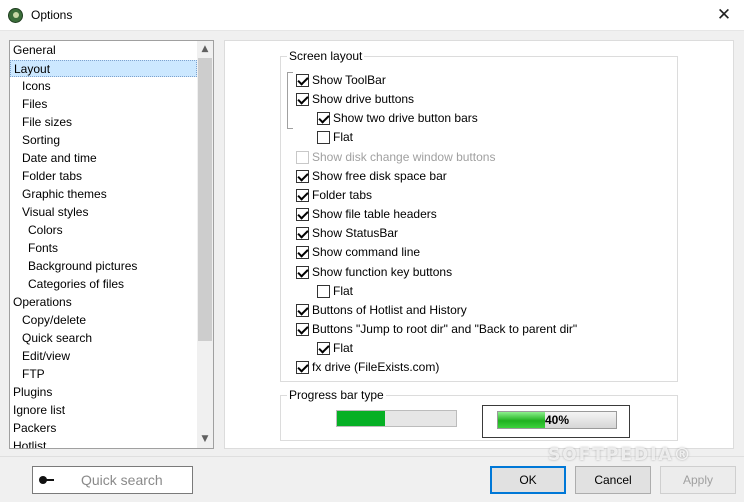  I want to click on tree-item: Copy/delete, so click(103, 320).